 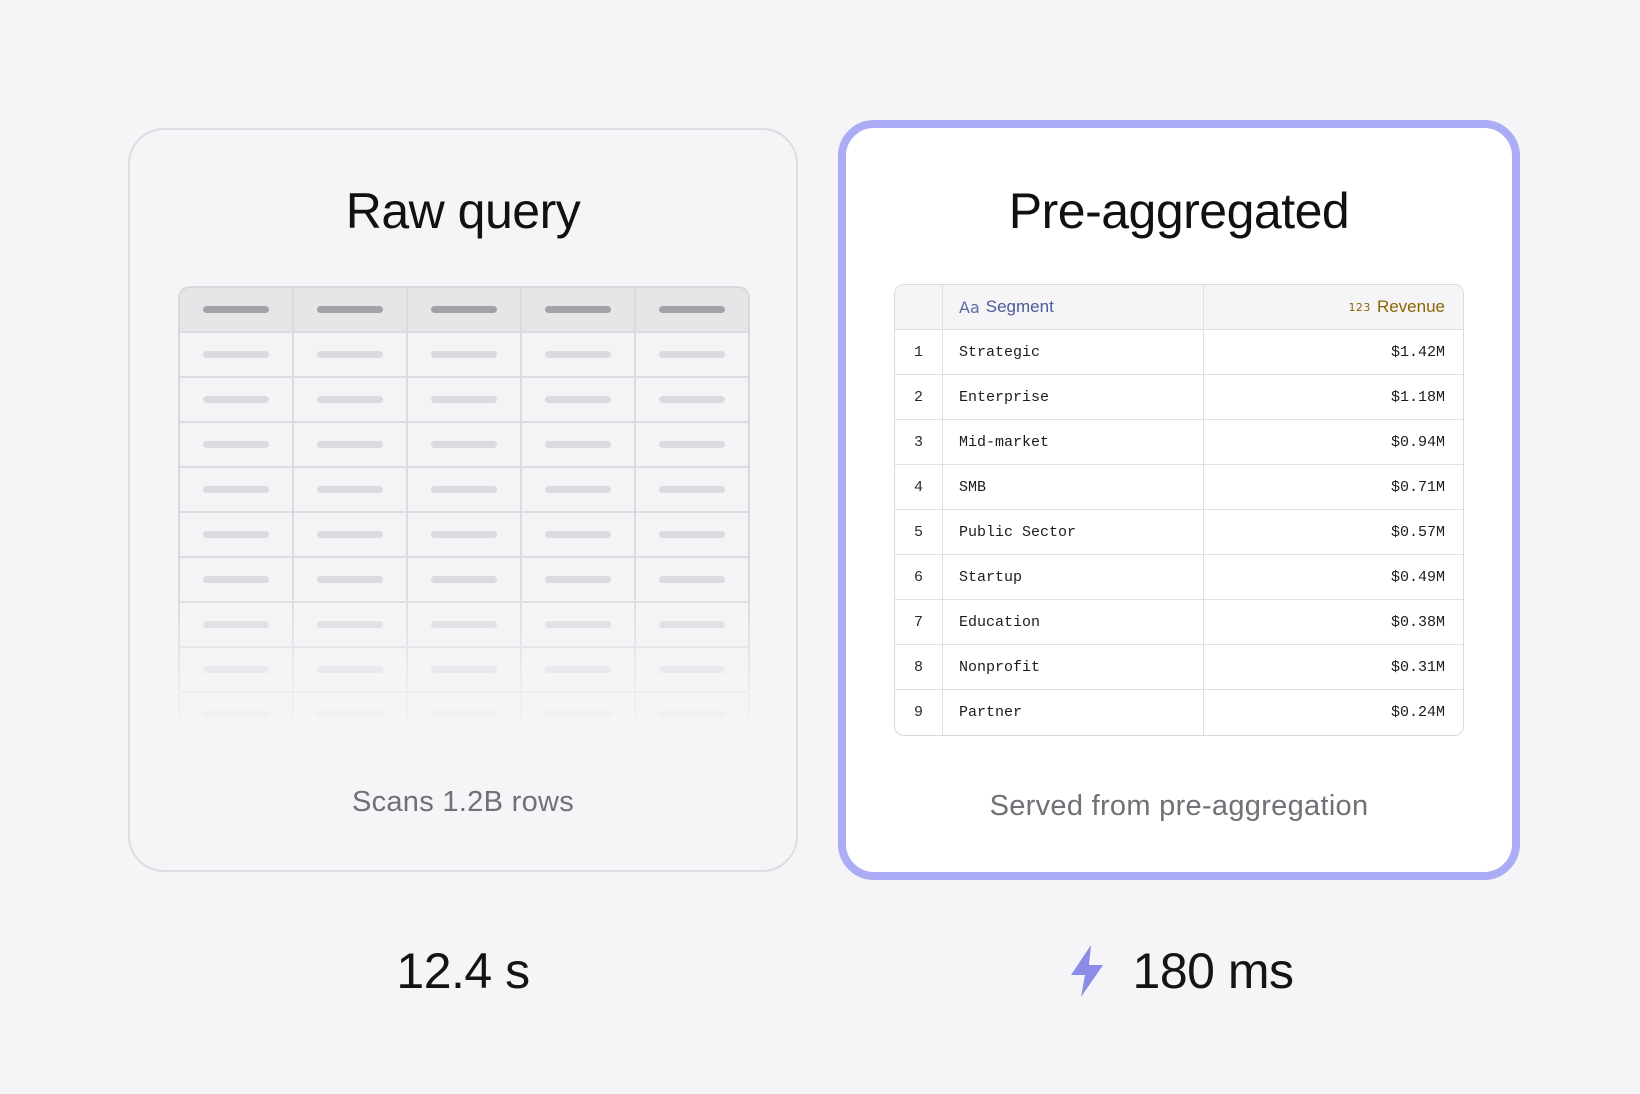 What do you see at coordinates (1073, 397) in the screenshot?
I see `segment-cell: Enterprise` at bounding box center [1073, 397].